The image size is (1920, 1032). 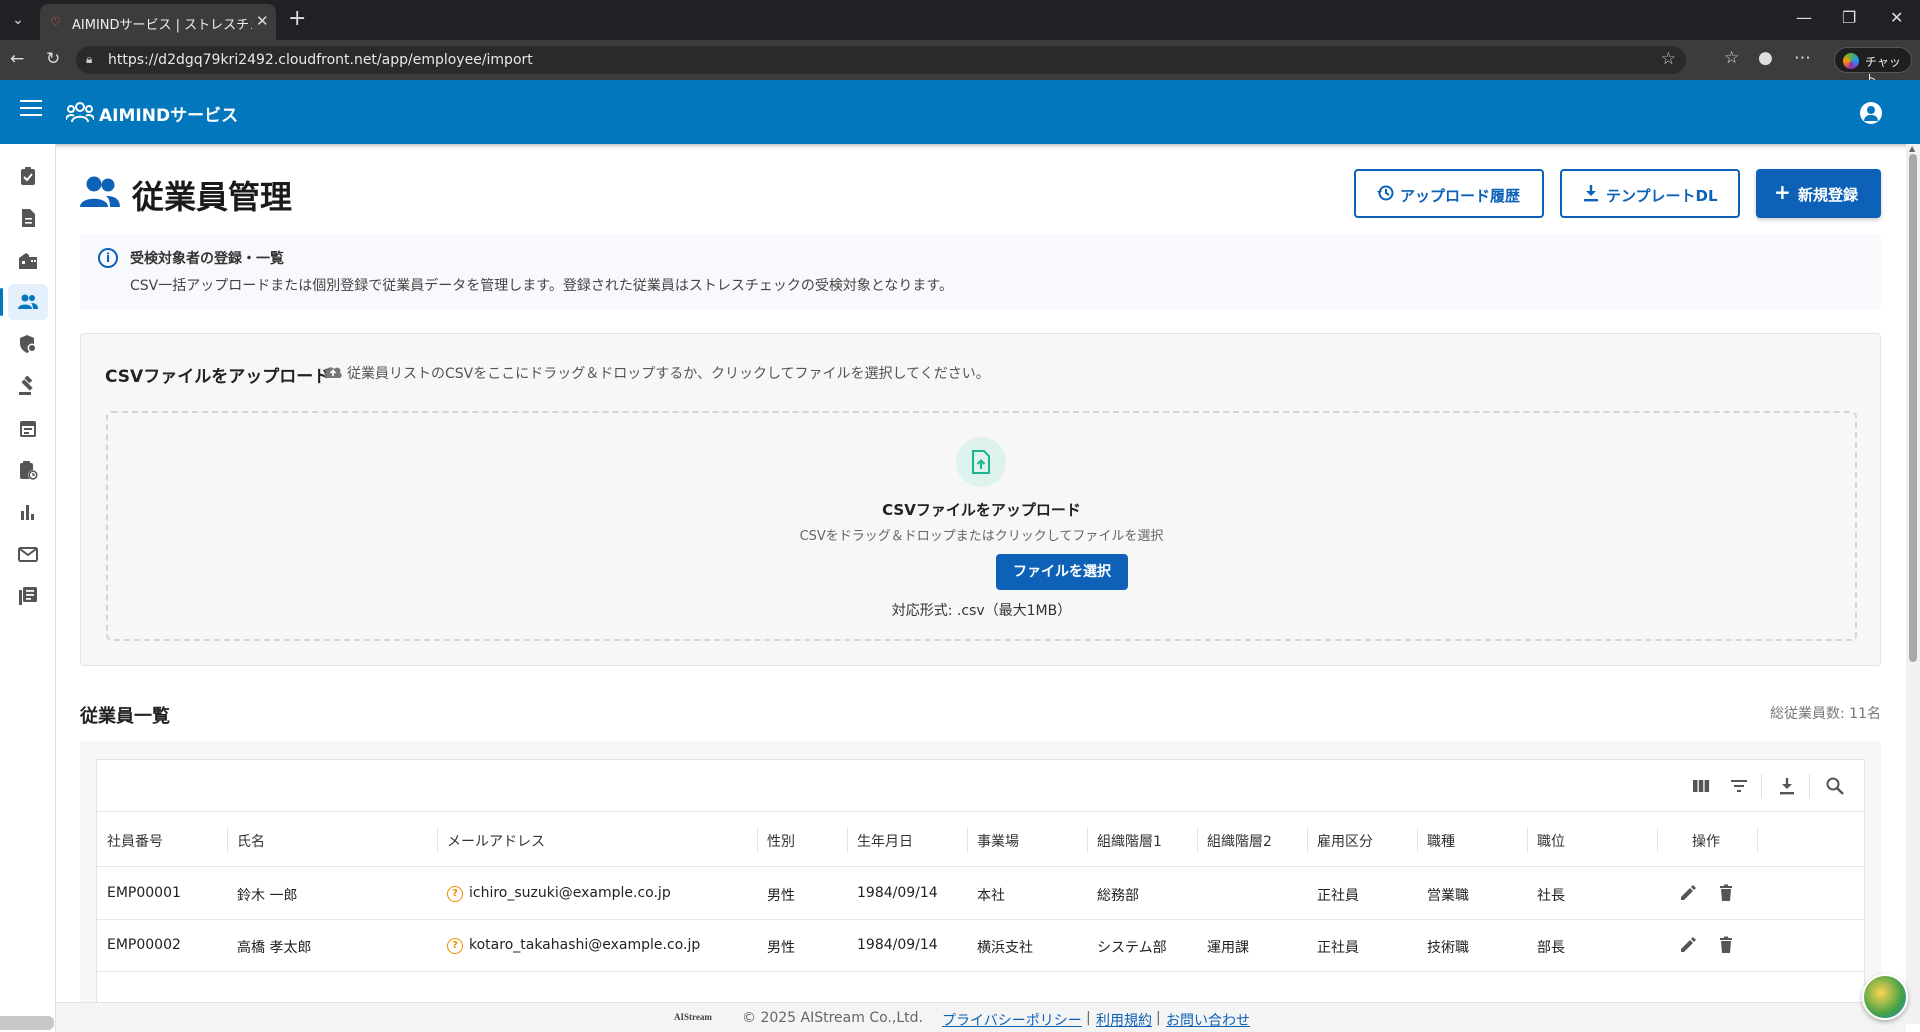 What do you see at coordinates (28, 596) in the screenshot?
I see `library-books-icon` at bounding box center [28, 596].